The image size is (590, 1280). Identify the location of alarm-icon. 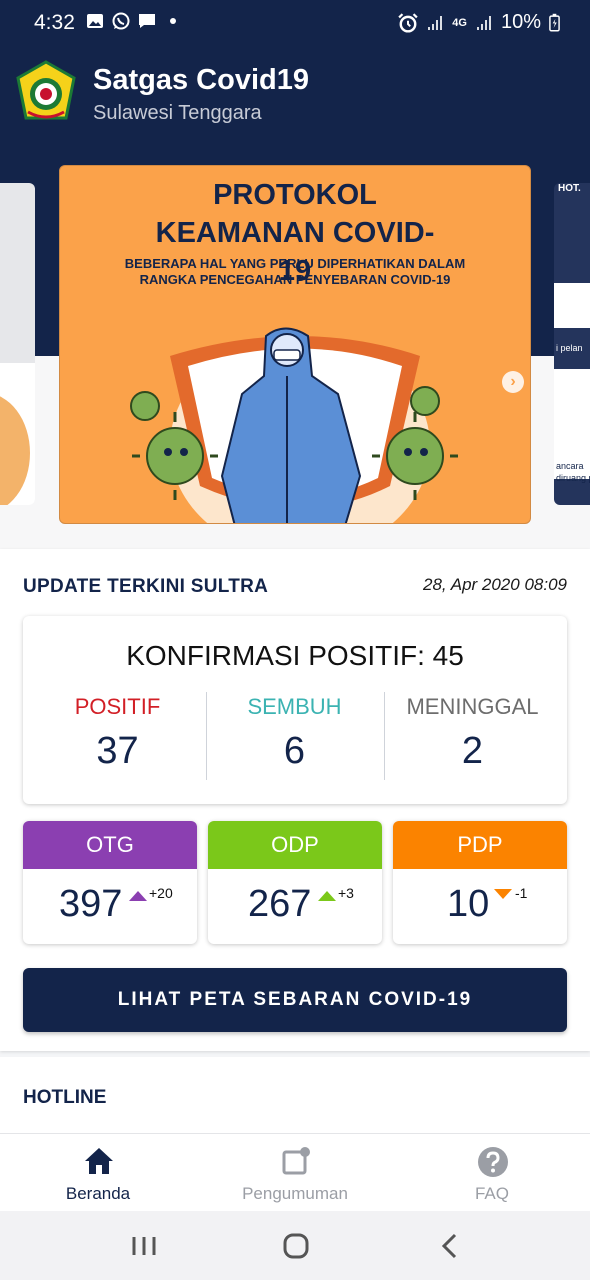
(408, 22).